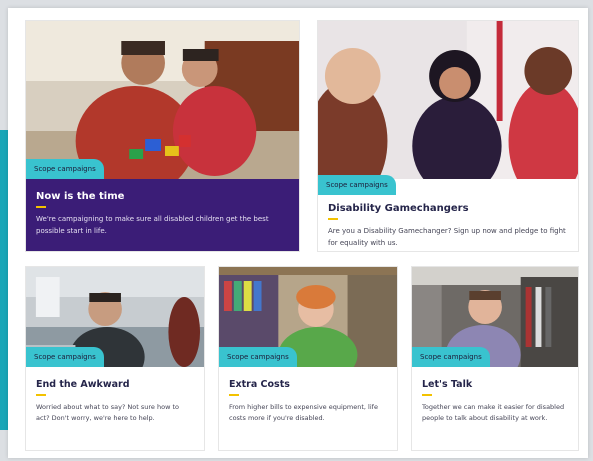  I want to click on campaign-title: Let's Talk, so click(495, 384).